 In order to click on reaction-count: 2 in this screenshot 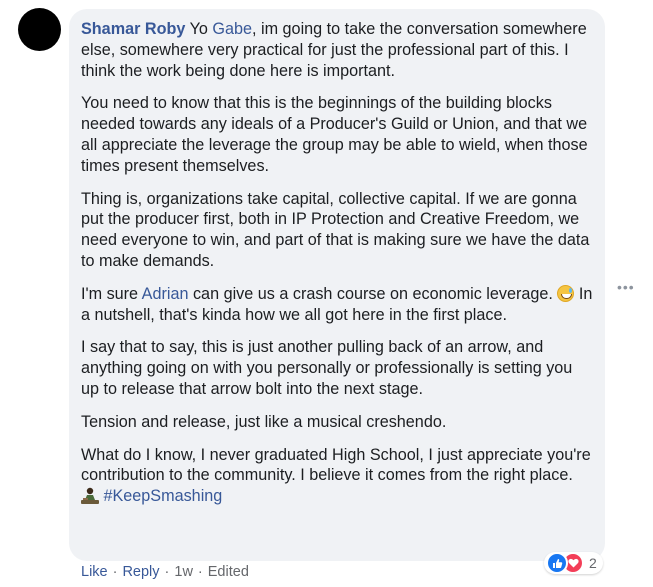, I will do `click(593, 563)`.